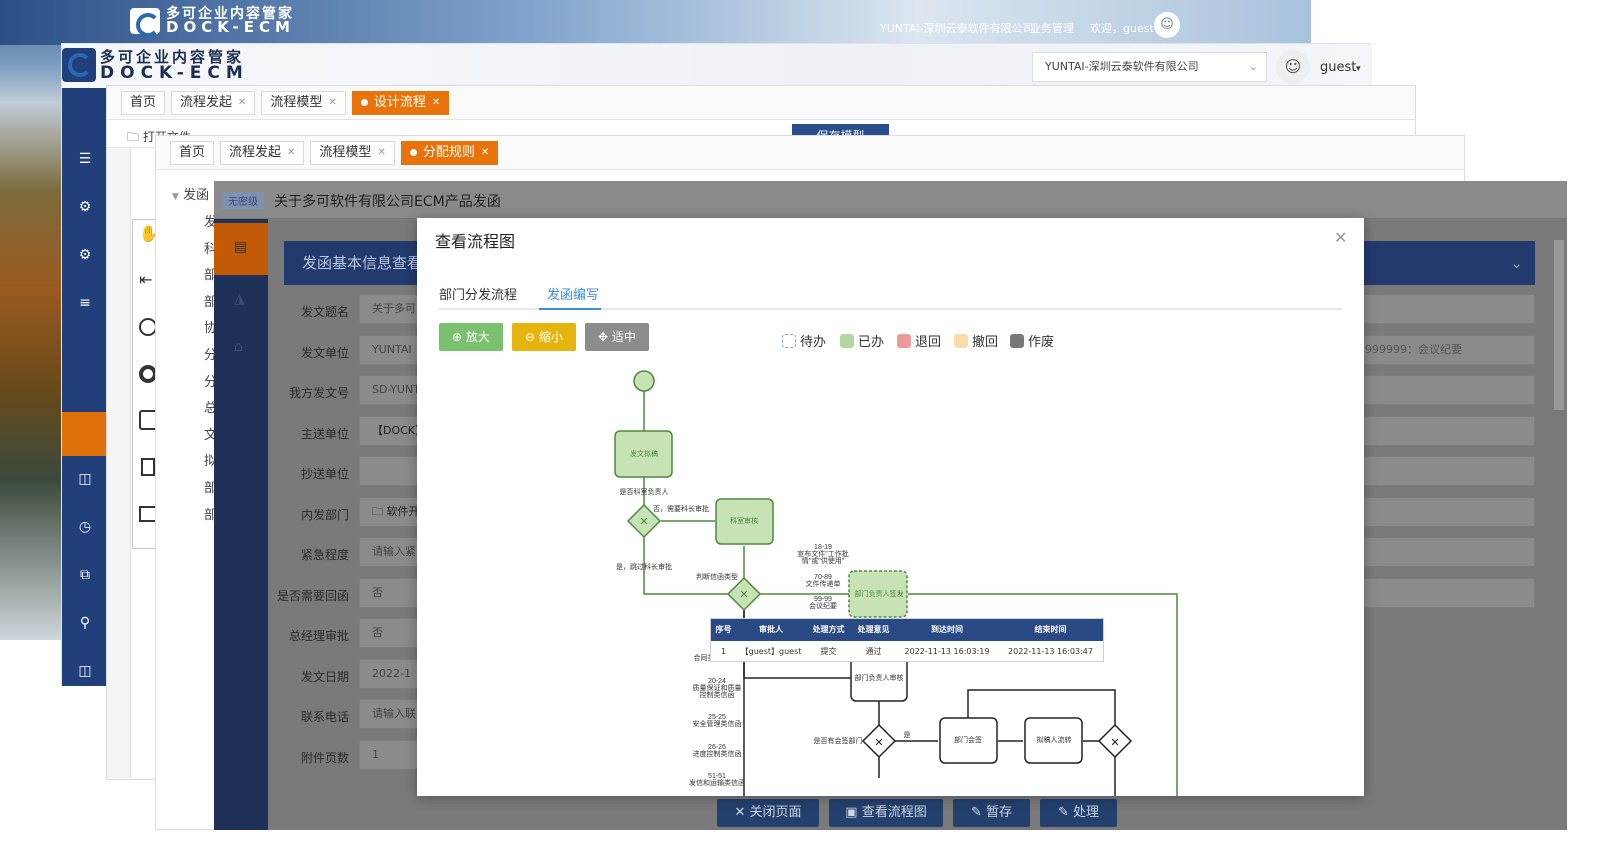 This screenshot has width=1601, height=848. Describe the element at coordinates (744, 520) in the screenshot. I see `svg-text: 科室审核` at that location.